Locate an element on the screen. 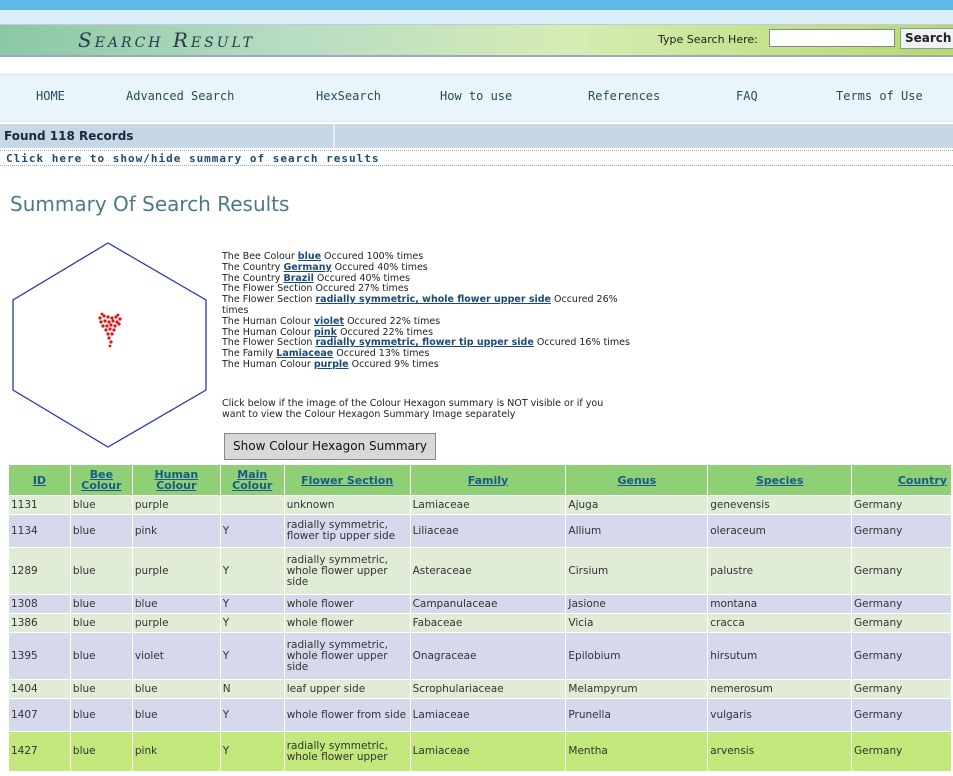  col-header-id: ID is located at coordinates (39, 480).